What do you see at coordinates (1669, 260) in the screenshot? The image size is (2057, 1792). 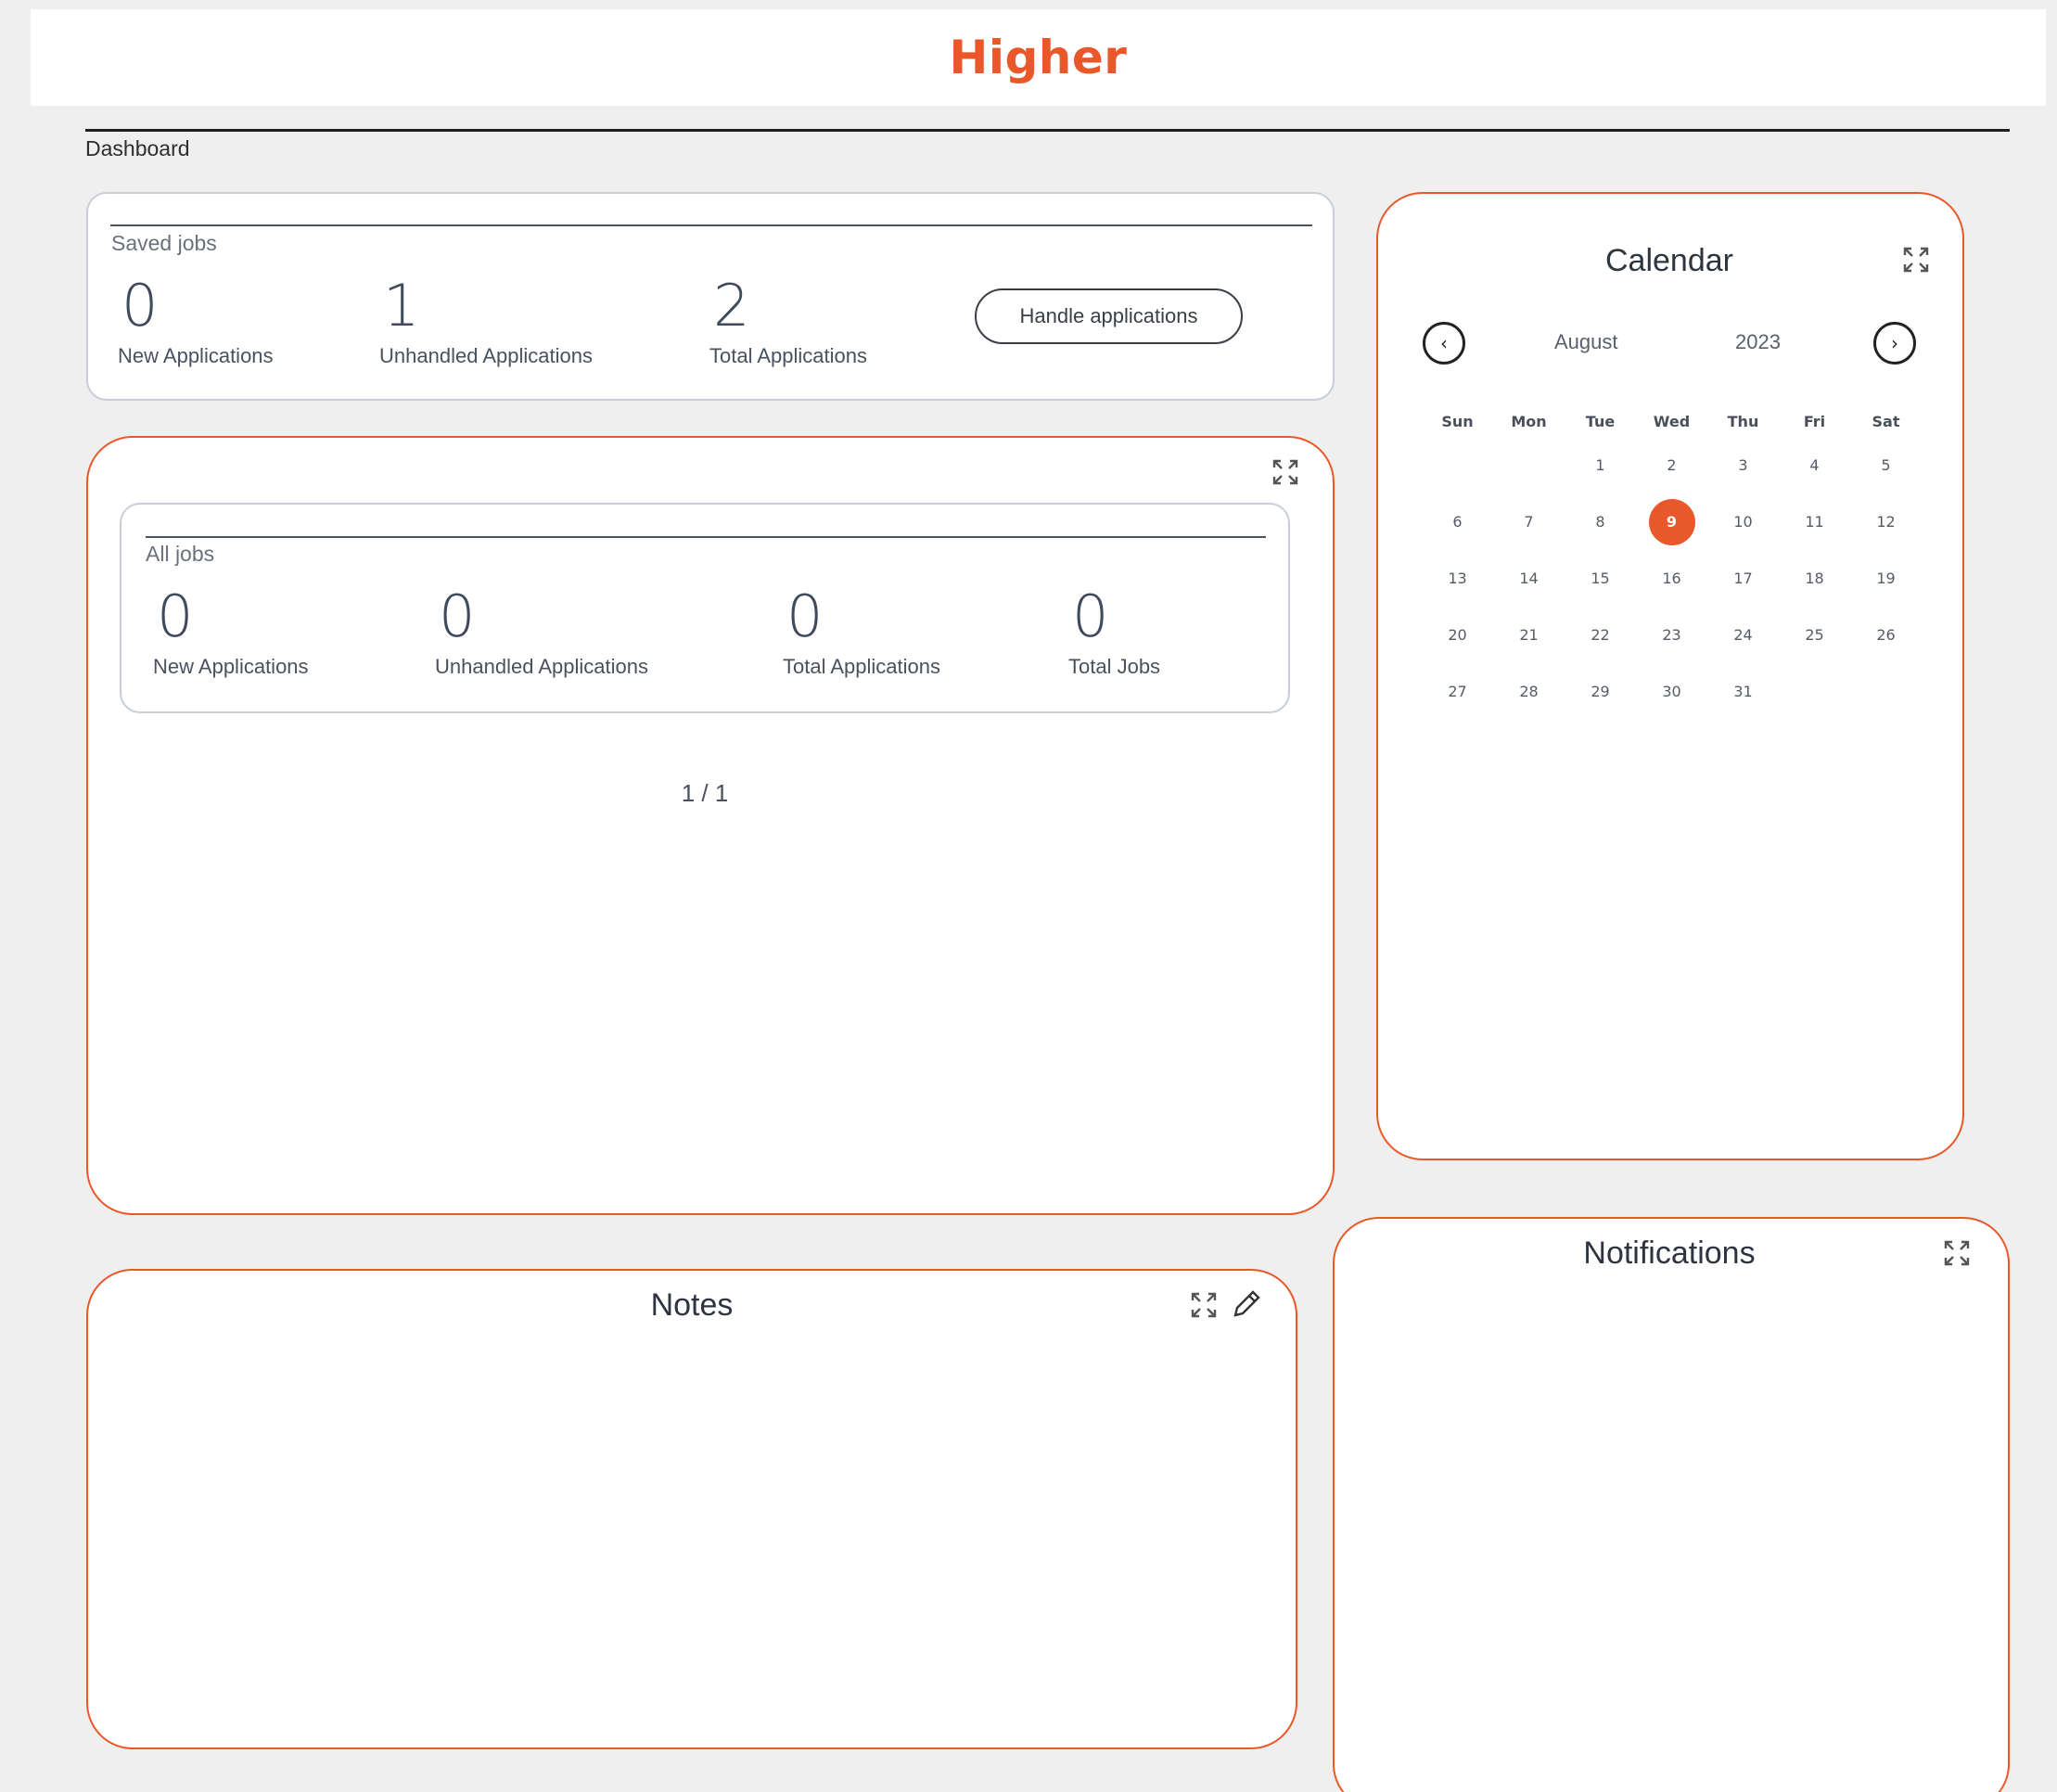 I see `calendar-title: Calendar` at bounding box center [1669, 260].